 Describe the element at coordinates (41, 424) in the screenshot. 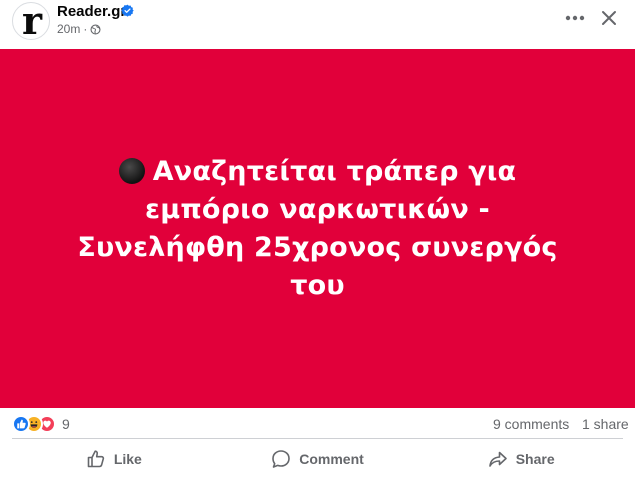

I see `reactions-summary: 9` at that location.